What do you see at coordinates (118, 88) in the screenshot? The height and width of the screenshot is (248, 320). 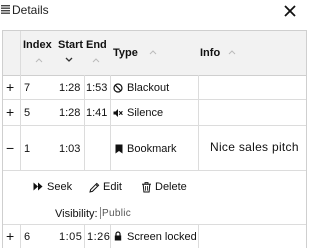 I see `blackout-icon` at bounding box center [118, 88].